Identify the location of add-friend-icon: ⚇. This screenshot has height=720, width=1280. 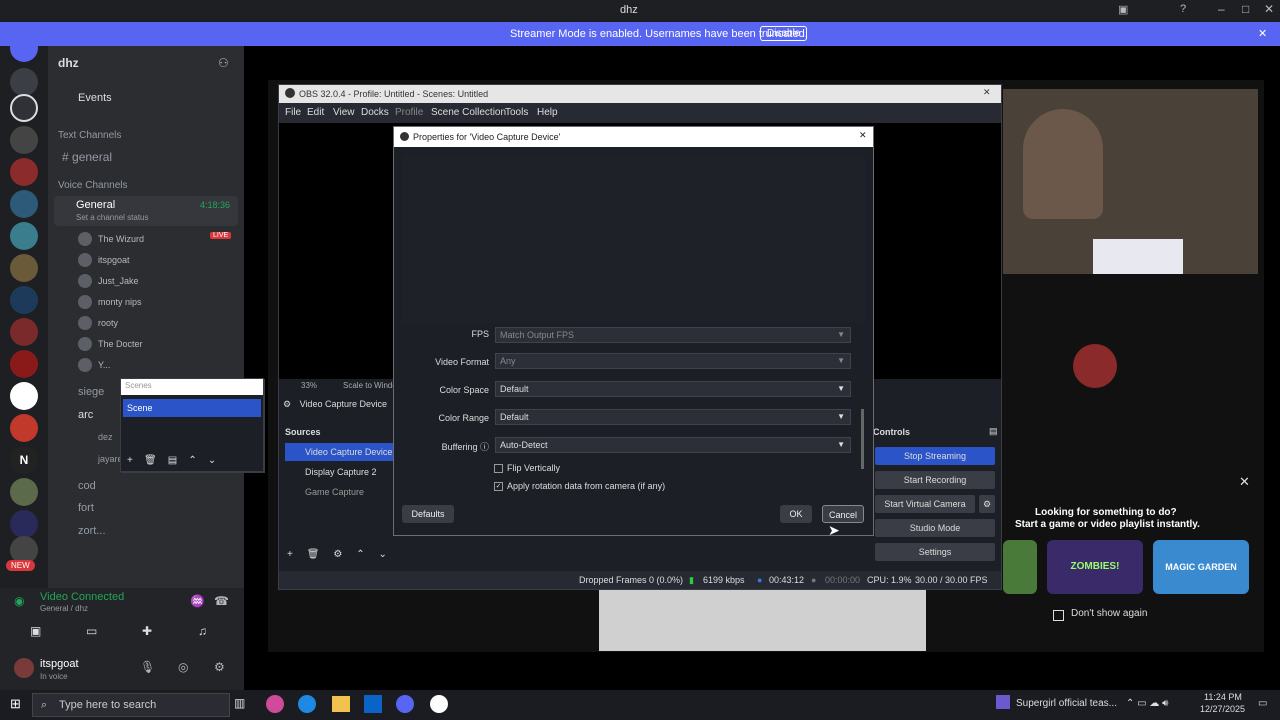
(223, 63).